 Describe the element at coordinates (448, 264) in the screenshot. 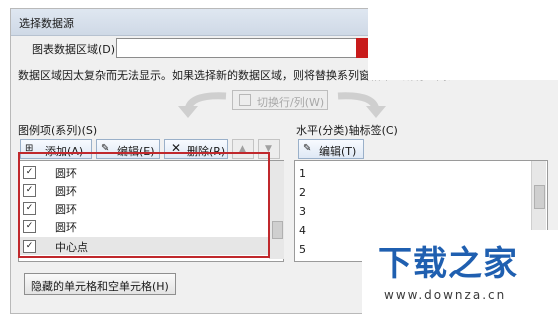

I see `watermark-title: 下载之家` at that location.